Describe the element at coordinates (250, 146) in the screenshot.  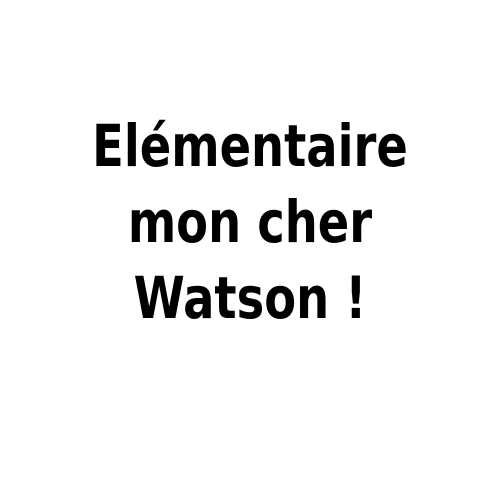
I see `quote-line-1: Elémentaire` at that location.